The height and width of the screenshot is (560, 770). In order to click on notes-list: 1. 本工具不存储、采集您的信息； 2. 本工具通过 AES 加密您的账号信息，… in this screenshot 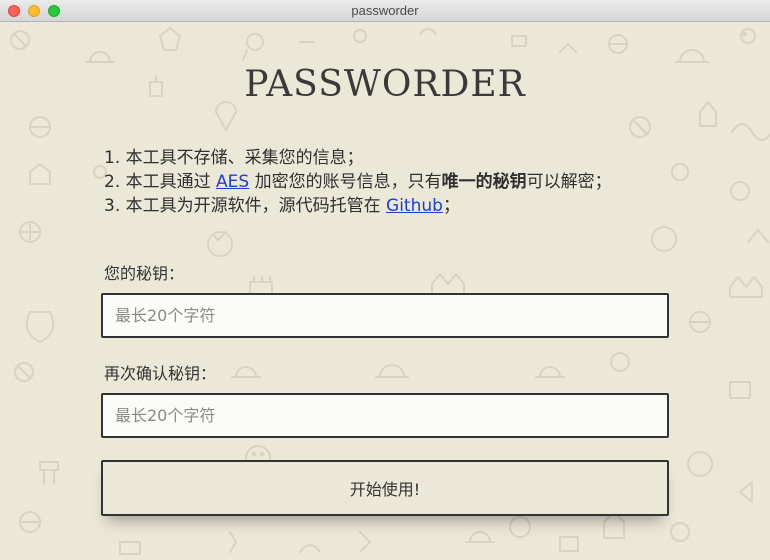, I will do `click(358, 182)`.